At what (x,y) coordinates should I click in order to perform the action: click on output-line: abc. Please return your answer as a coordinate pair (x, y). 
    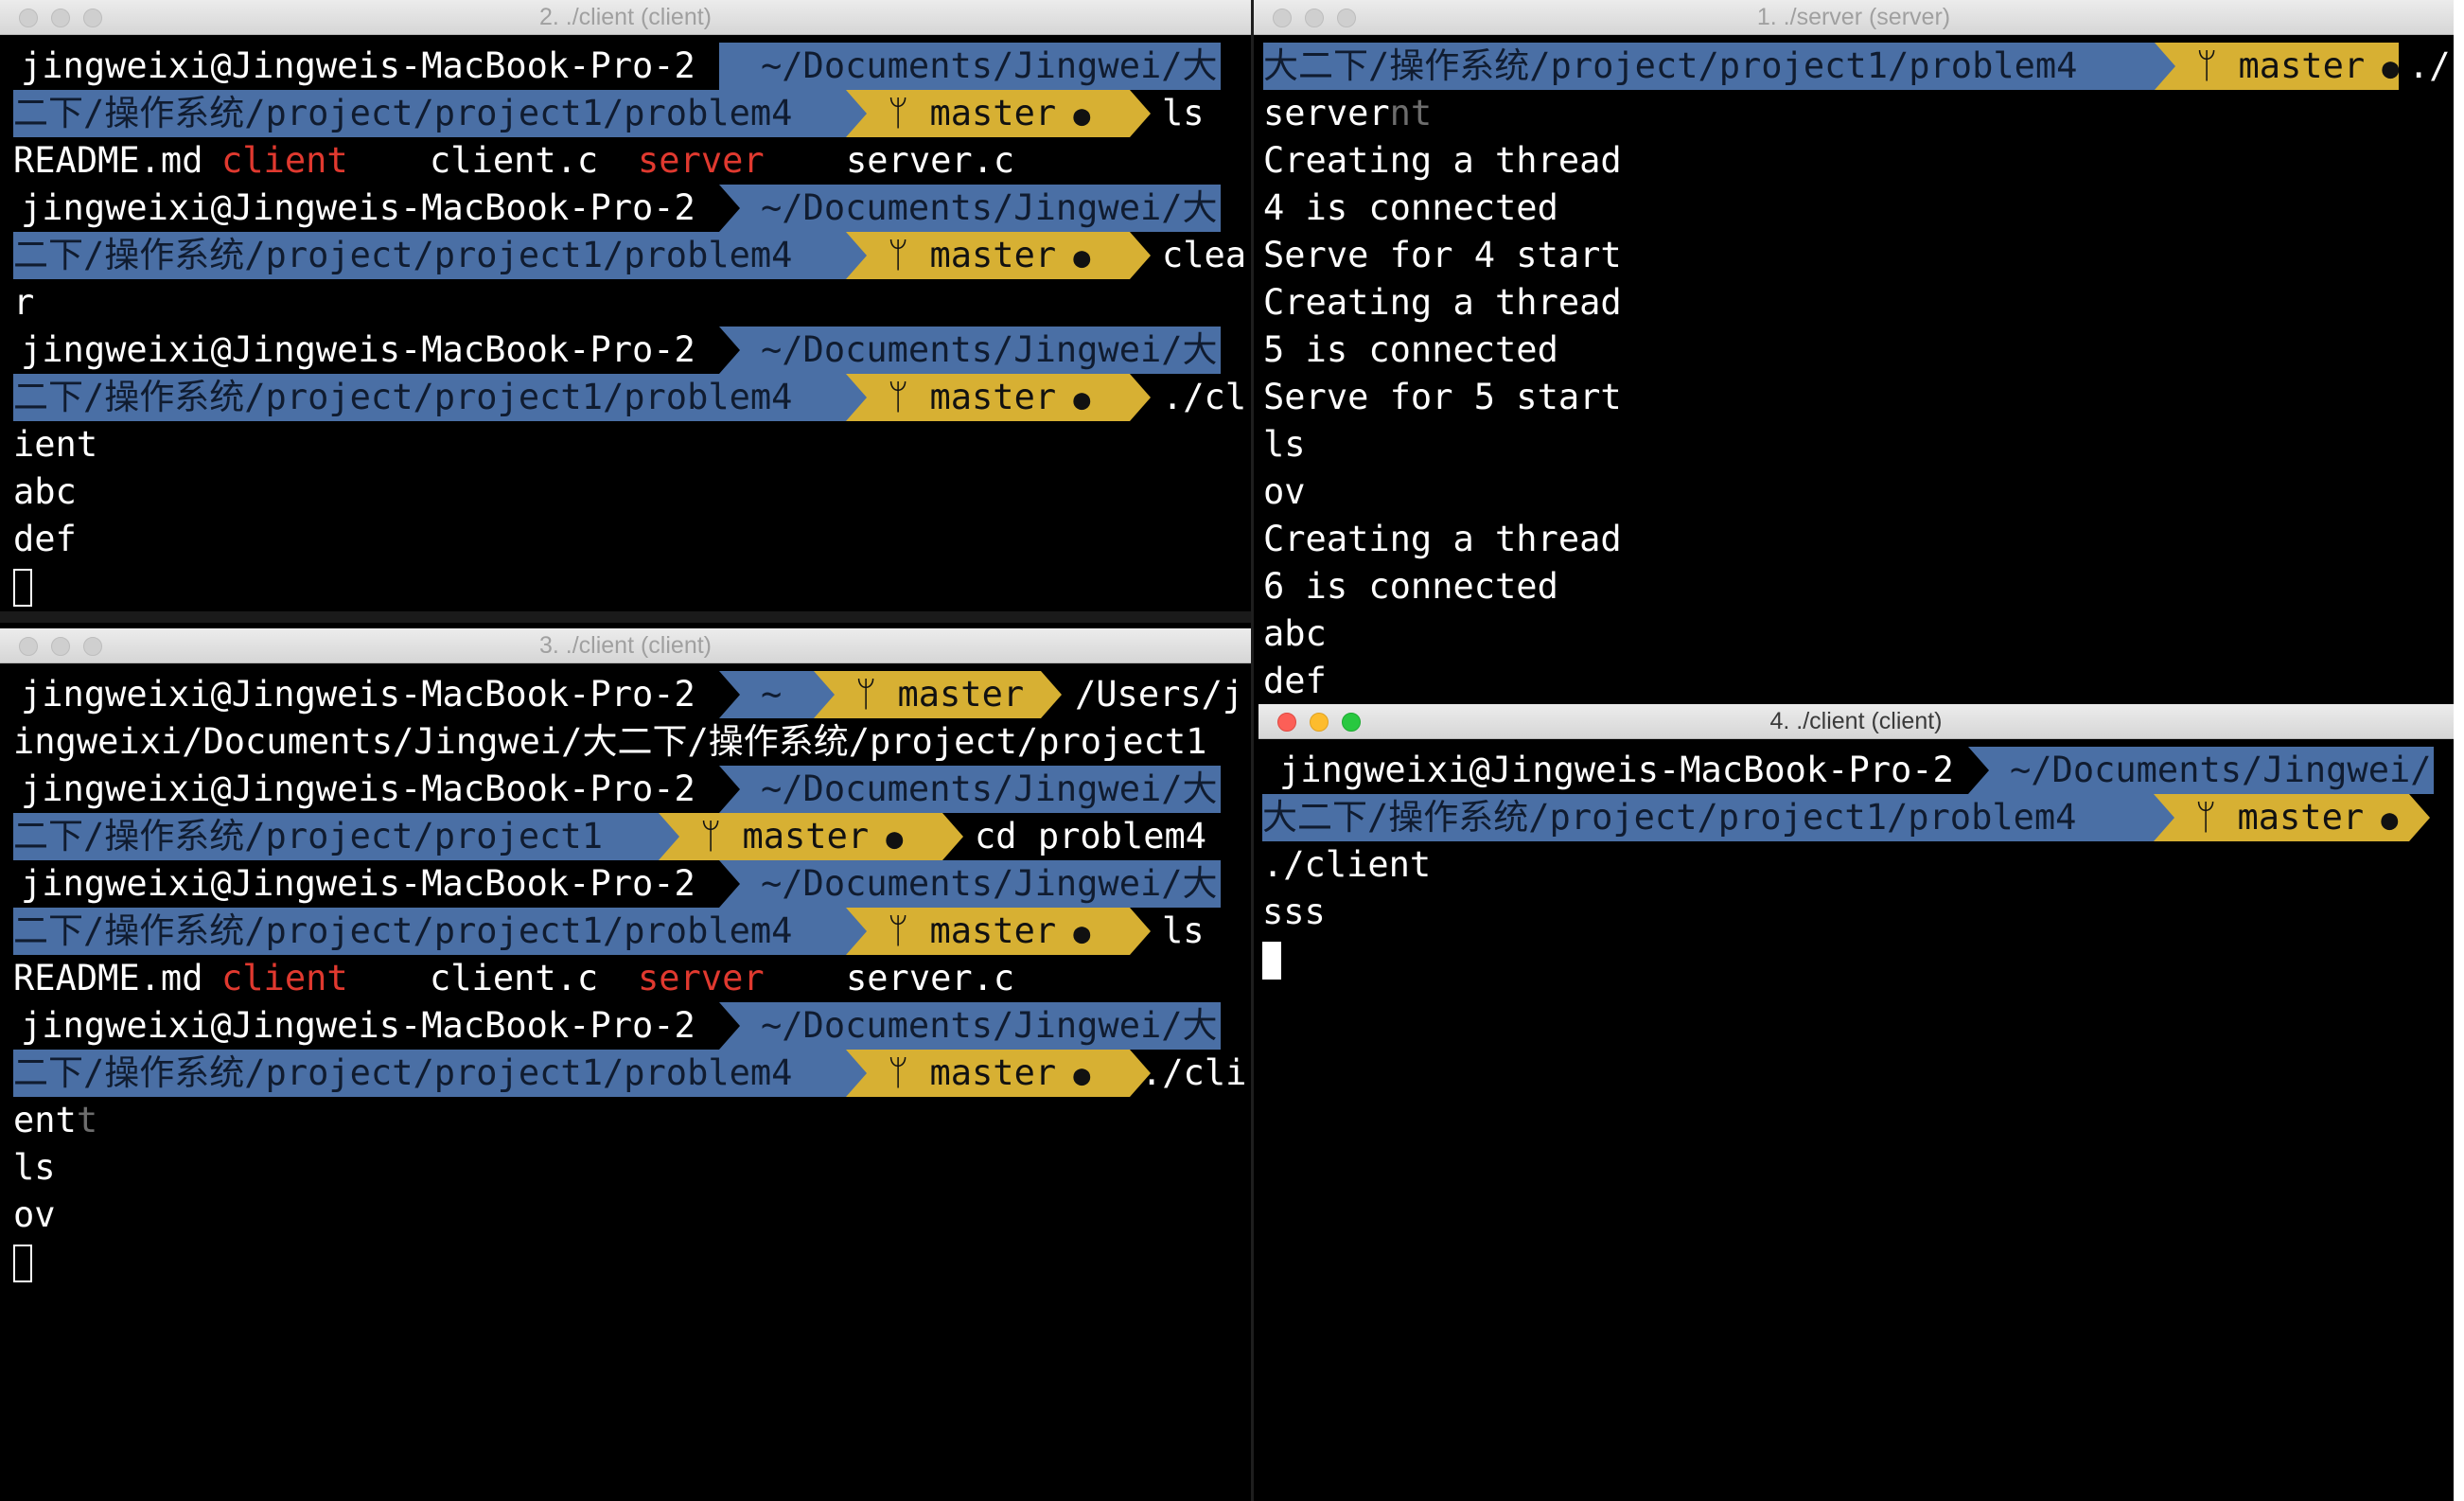
    Looking at the image, I should click on (1854, 634).